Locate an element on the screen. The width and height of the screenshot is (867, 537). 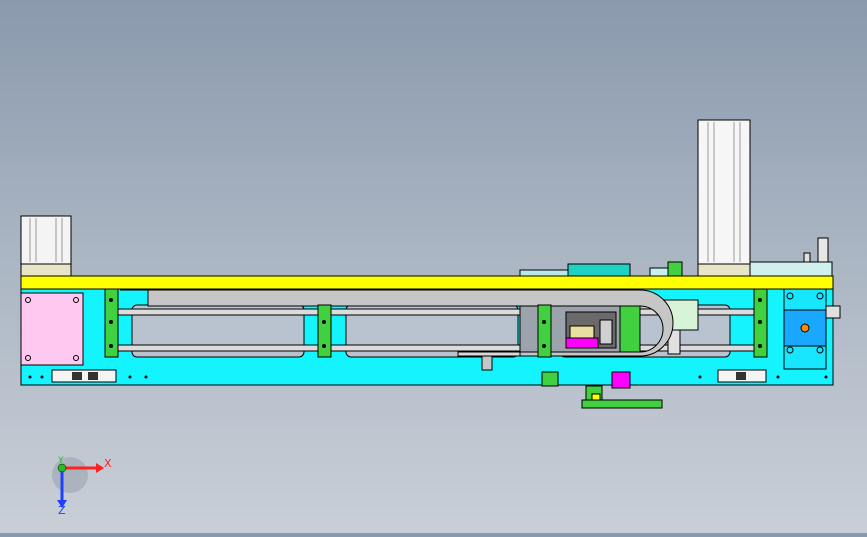
triad-z-label: Z is located at coordinates (62, 510).